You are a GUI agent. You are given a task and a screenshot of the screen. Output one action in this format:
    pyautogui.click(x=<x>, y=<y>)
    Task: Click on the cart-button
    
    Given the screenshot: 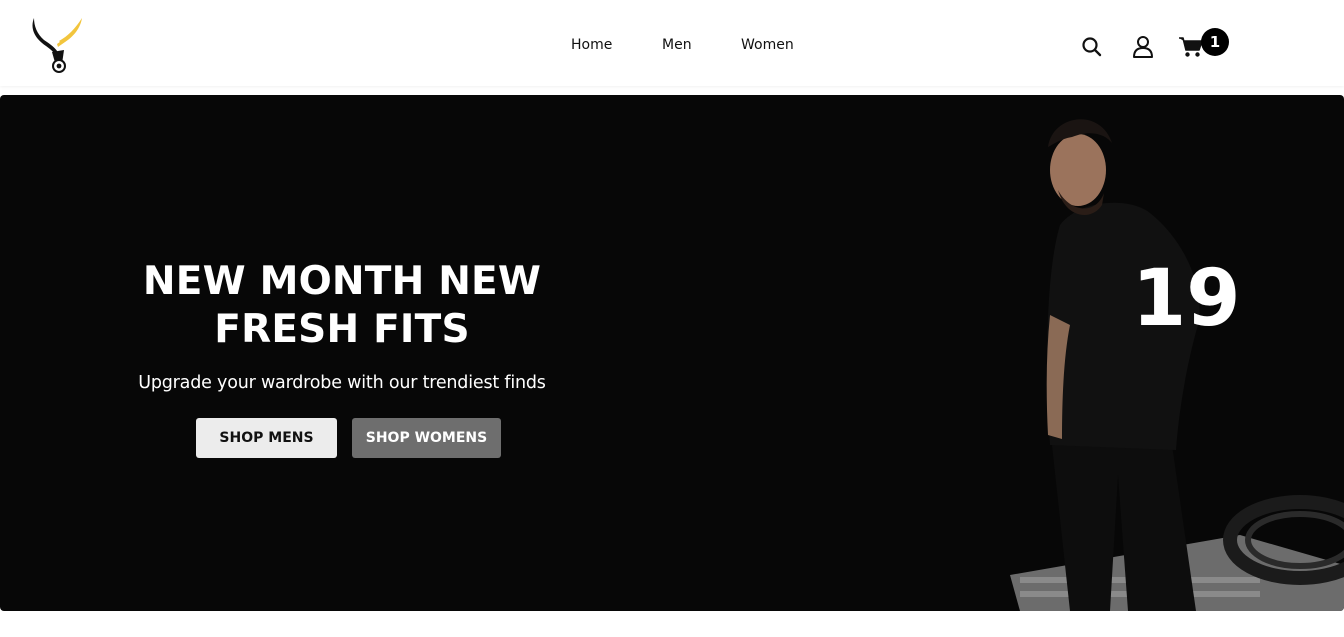 What is the action you would take?
    pyautogui.click(x=1191, y=47)
    